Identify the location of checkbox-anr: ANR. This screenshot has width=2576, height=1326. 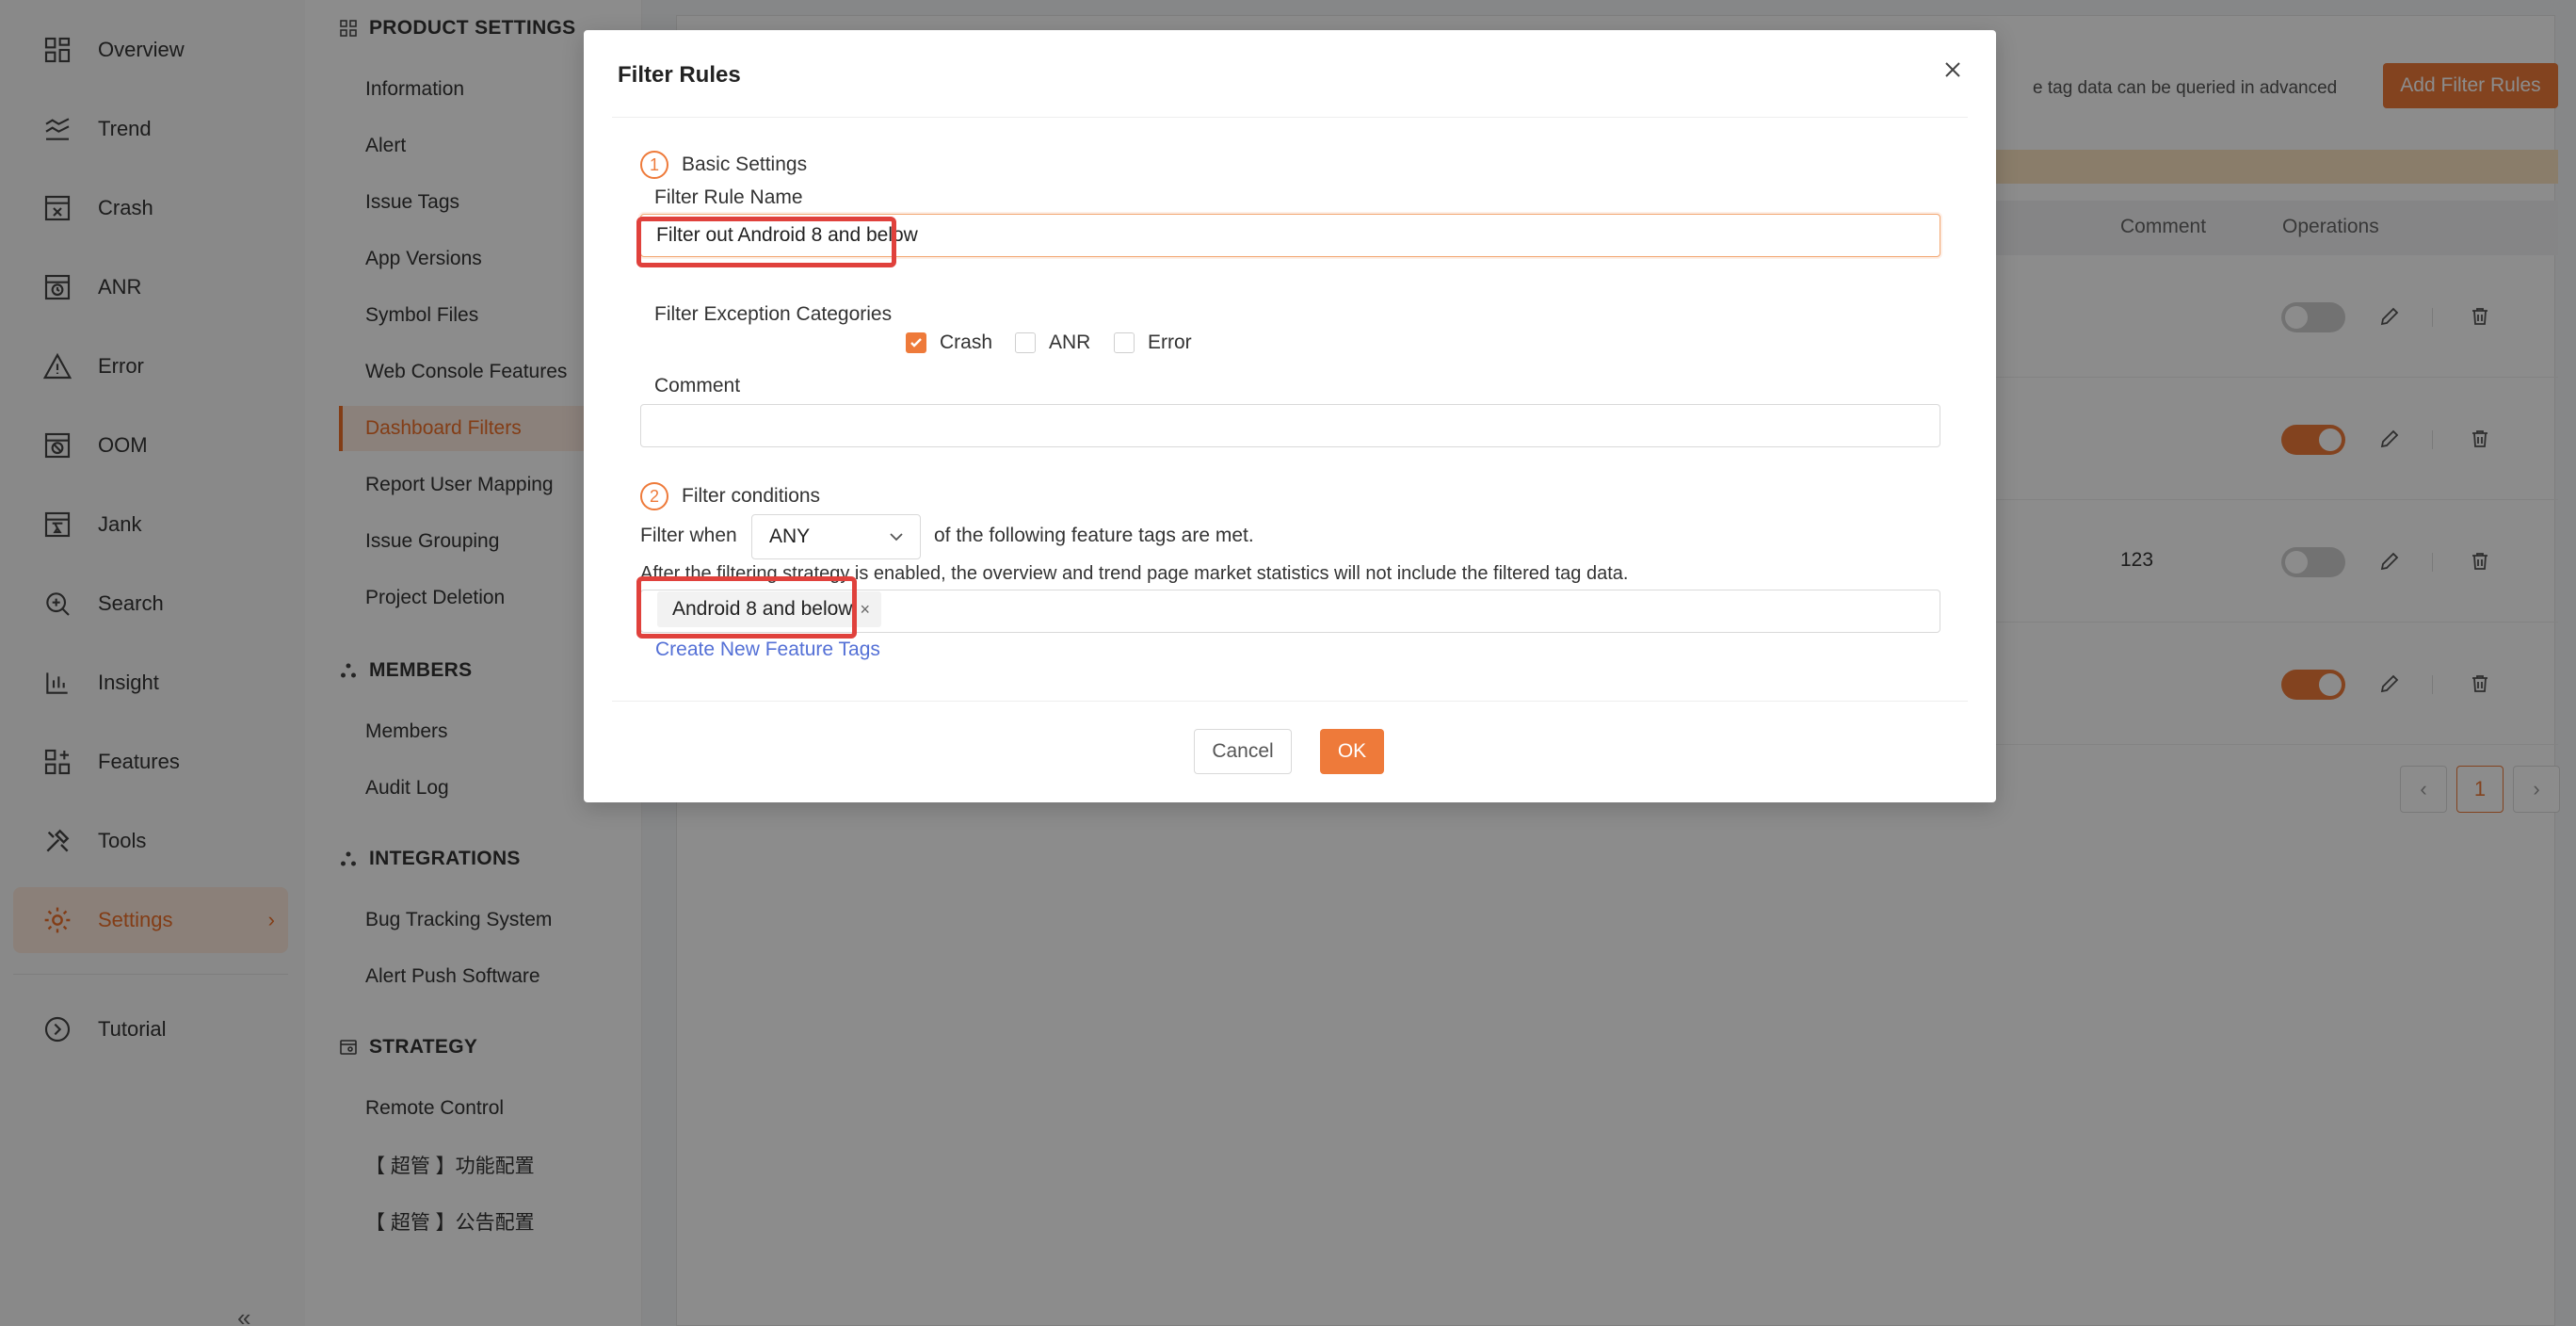
(1052, 343).